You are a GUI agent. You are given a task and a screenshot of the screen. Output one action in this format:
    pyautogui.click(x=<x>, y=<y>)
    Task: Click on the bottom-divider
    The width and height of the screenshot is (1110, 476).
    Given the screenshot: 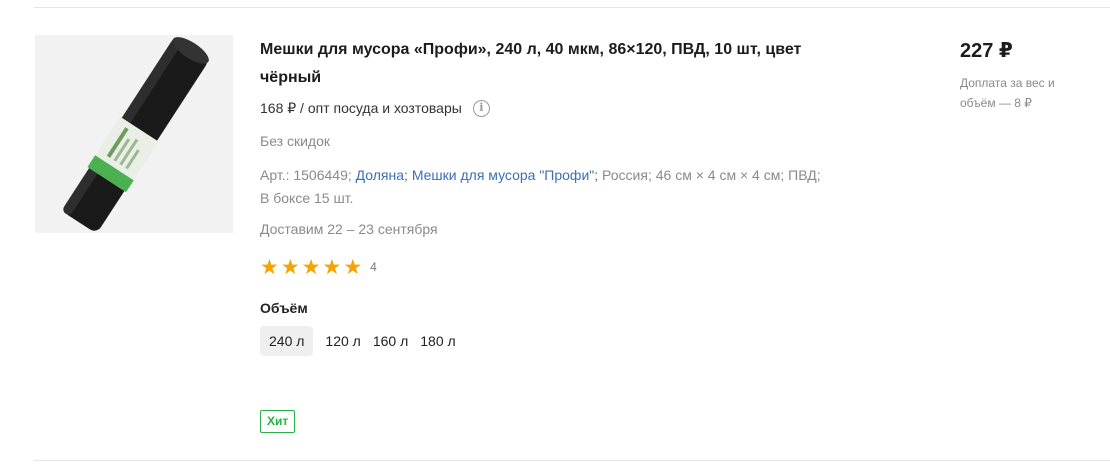 What is the action you would take?
    pyautogui.click(x=572, y=460)
    